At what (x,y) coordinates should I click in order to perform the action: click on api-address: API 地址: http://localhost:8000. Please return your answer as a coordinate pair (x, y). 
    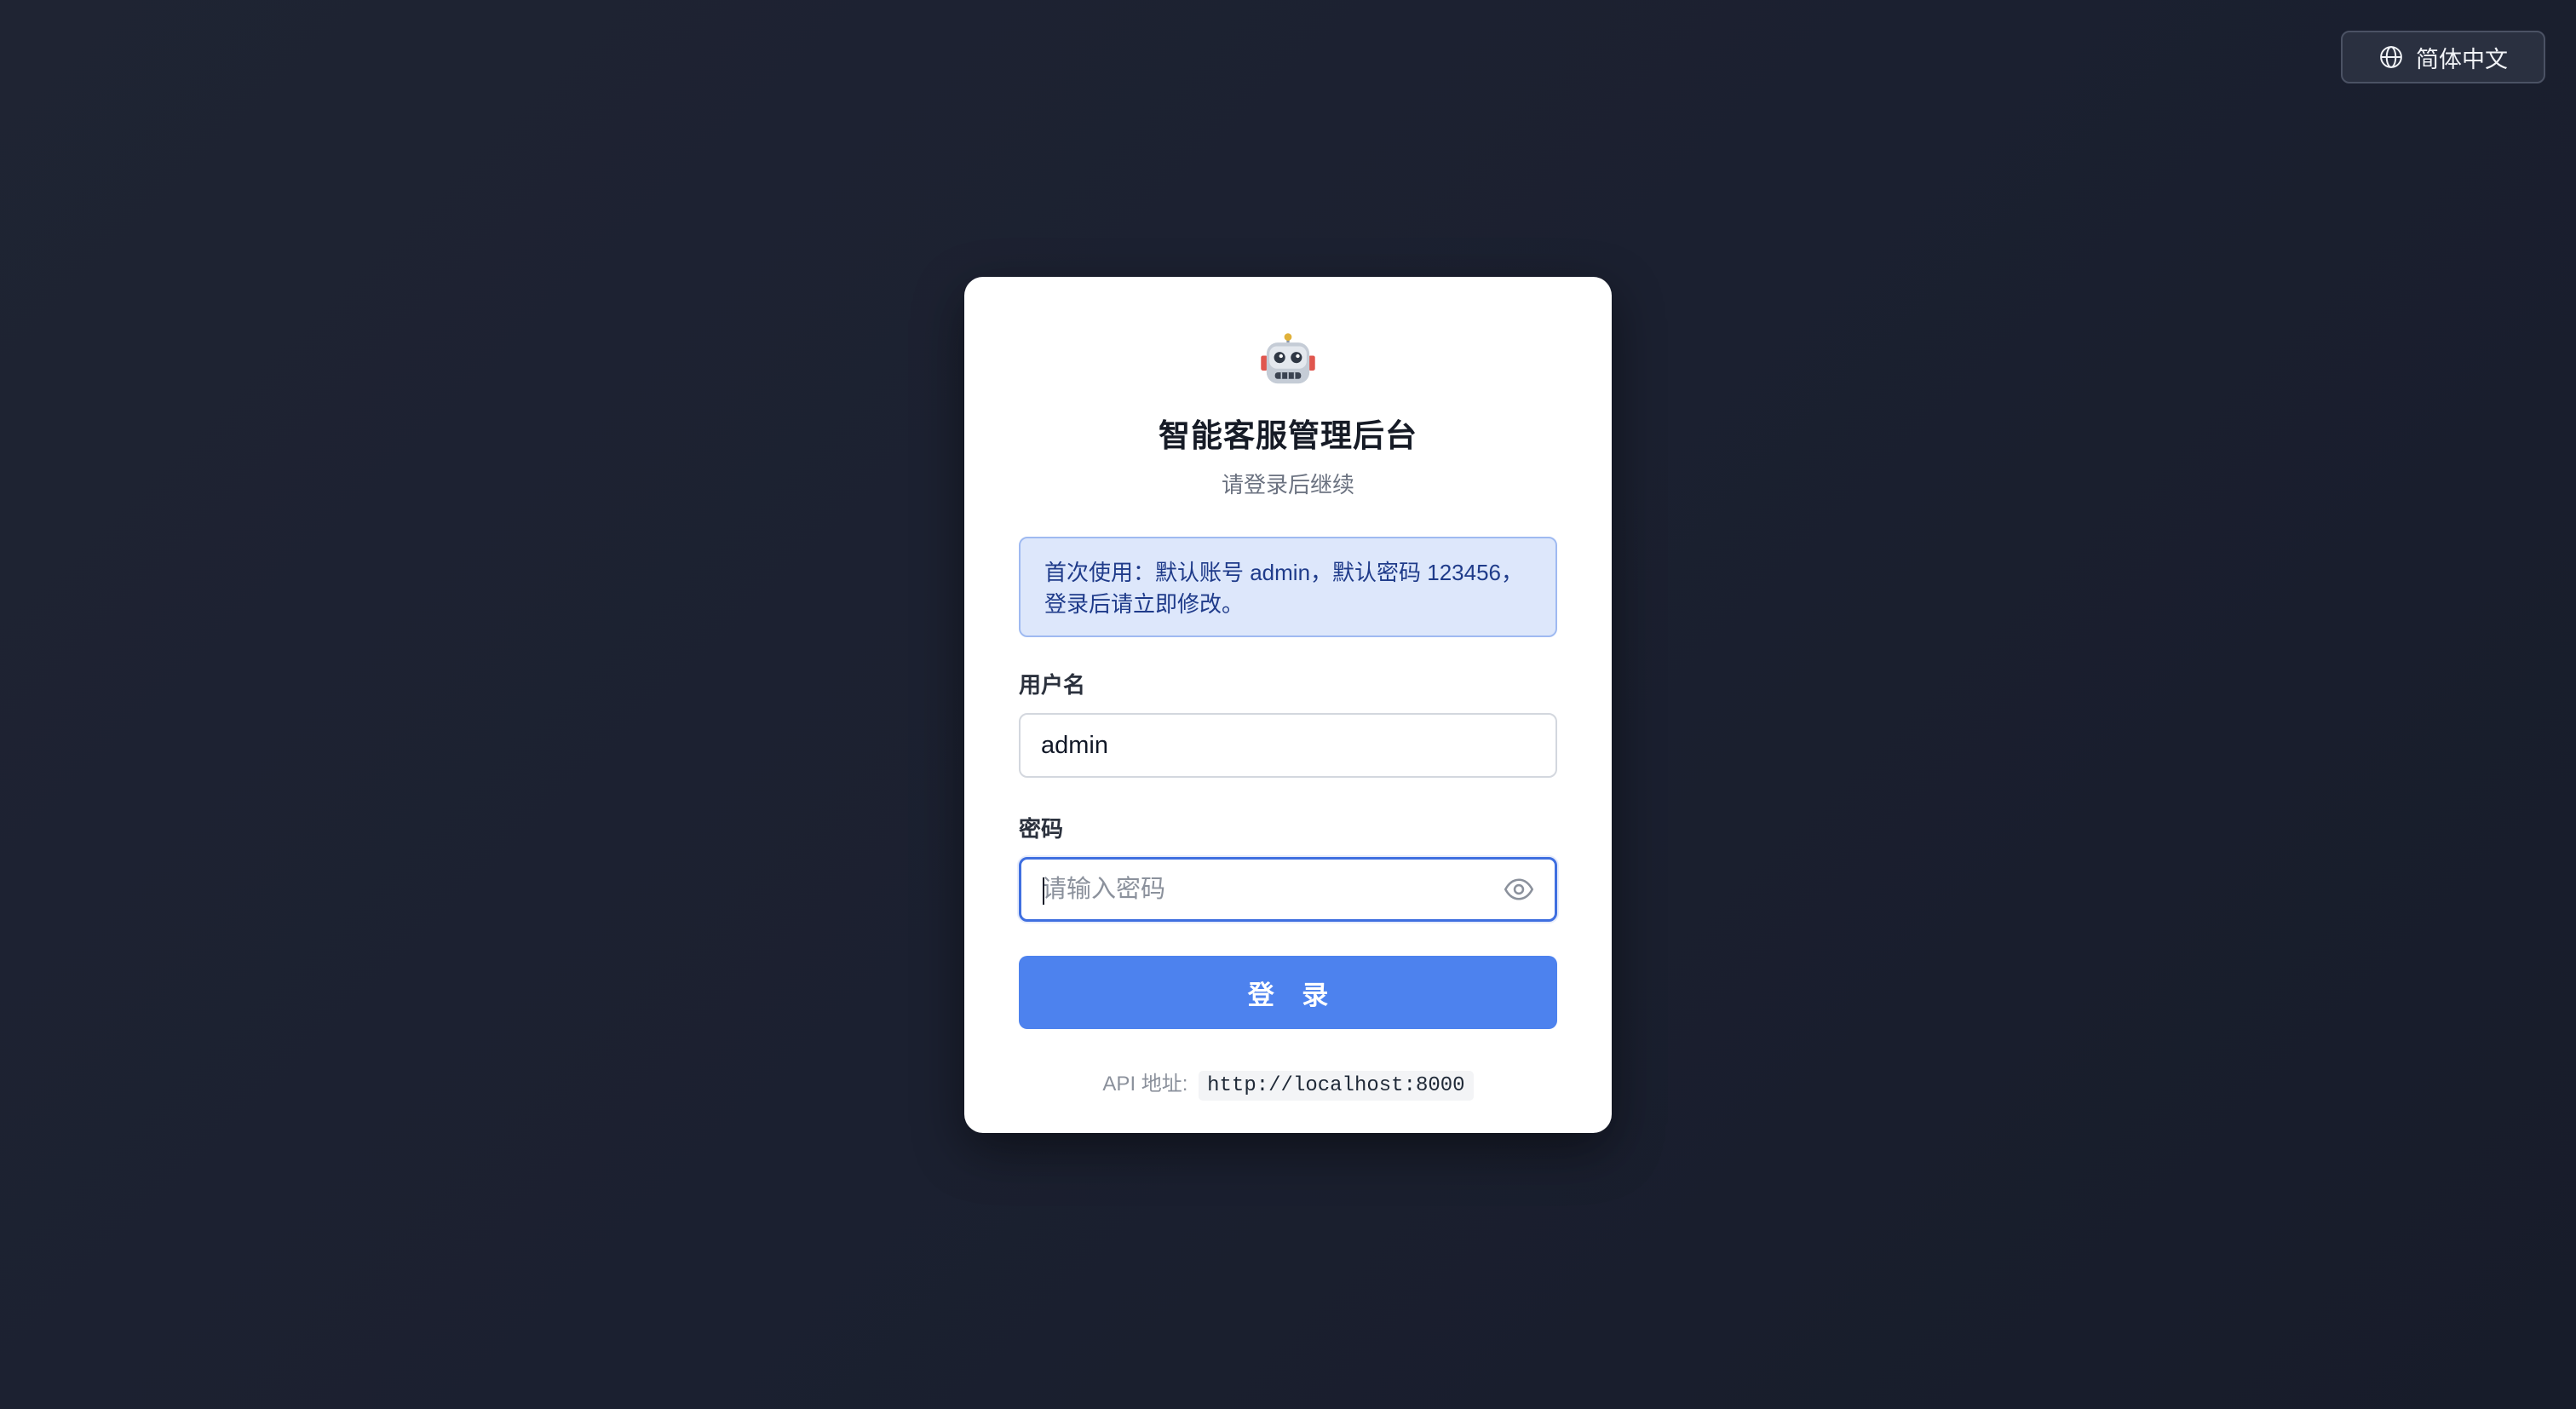
    Looking at the image, I should click on (1288, 1084).